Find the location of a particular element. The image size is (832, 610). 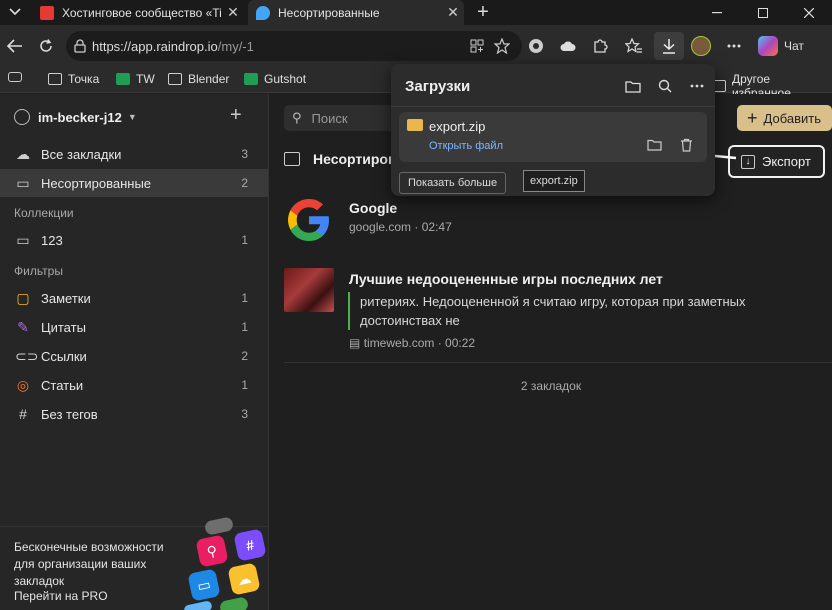

quote-icon: ✎ is located at coordinates (23, 326).